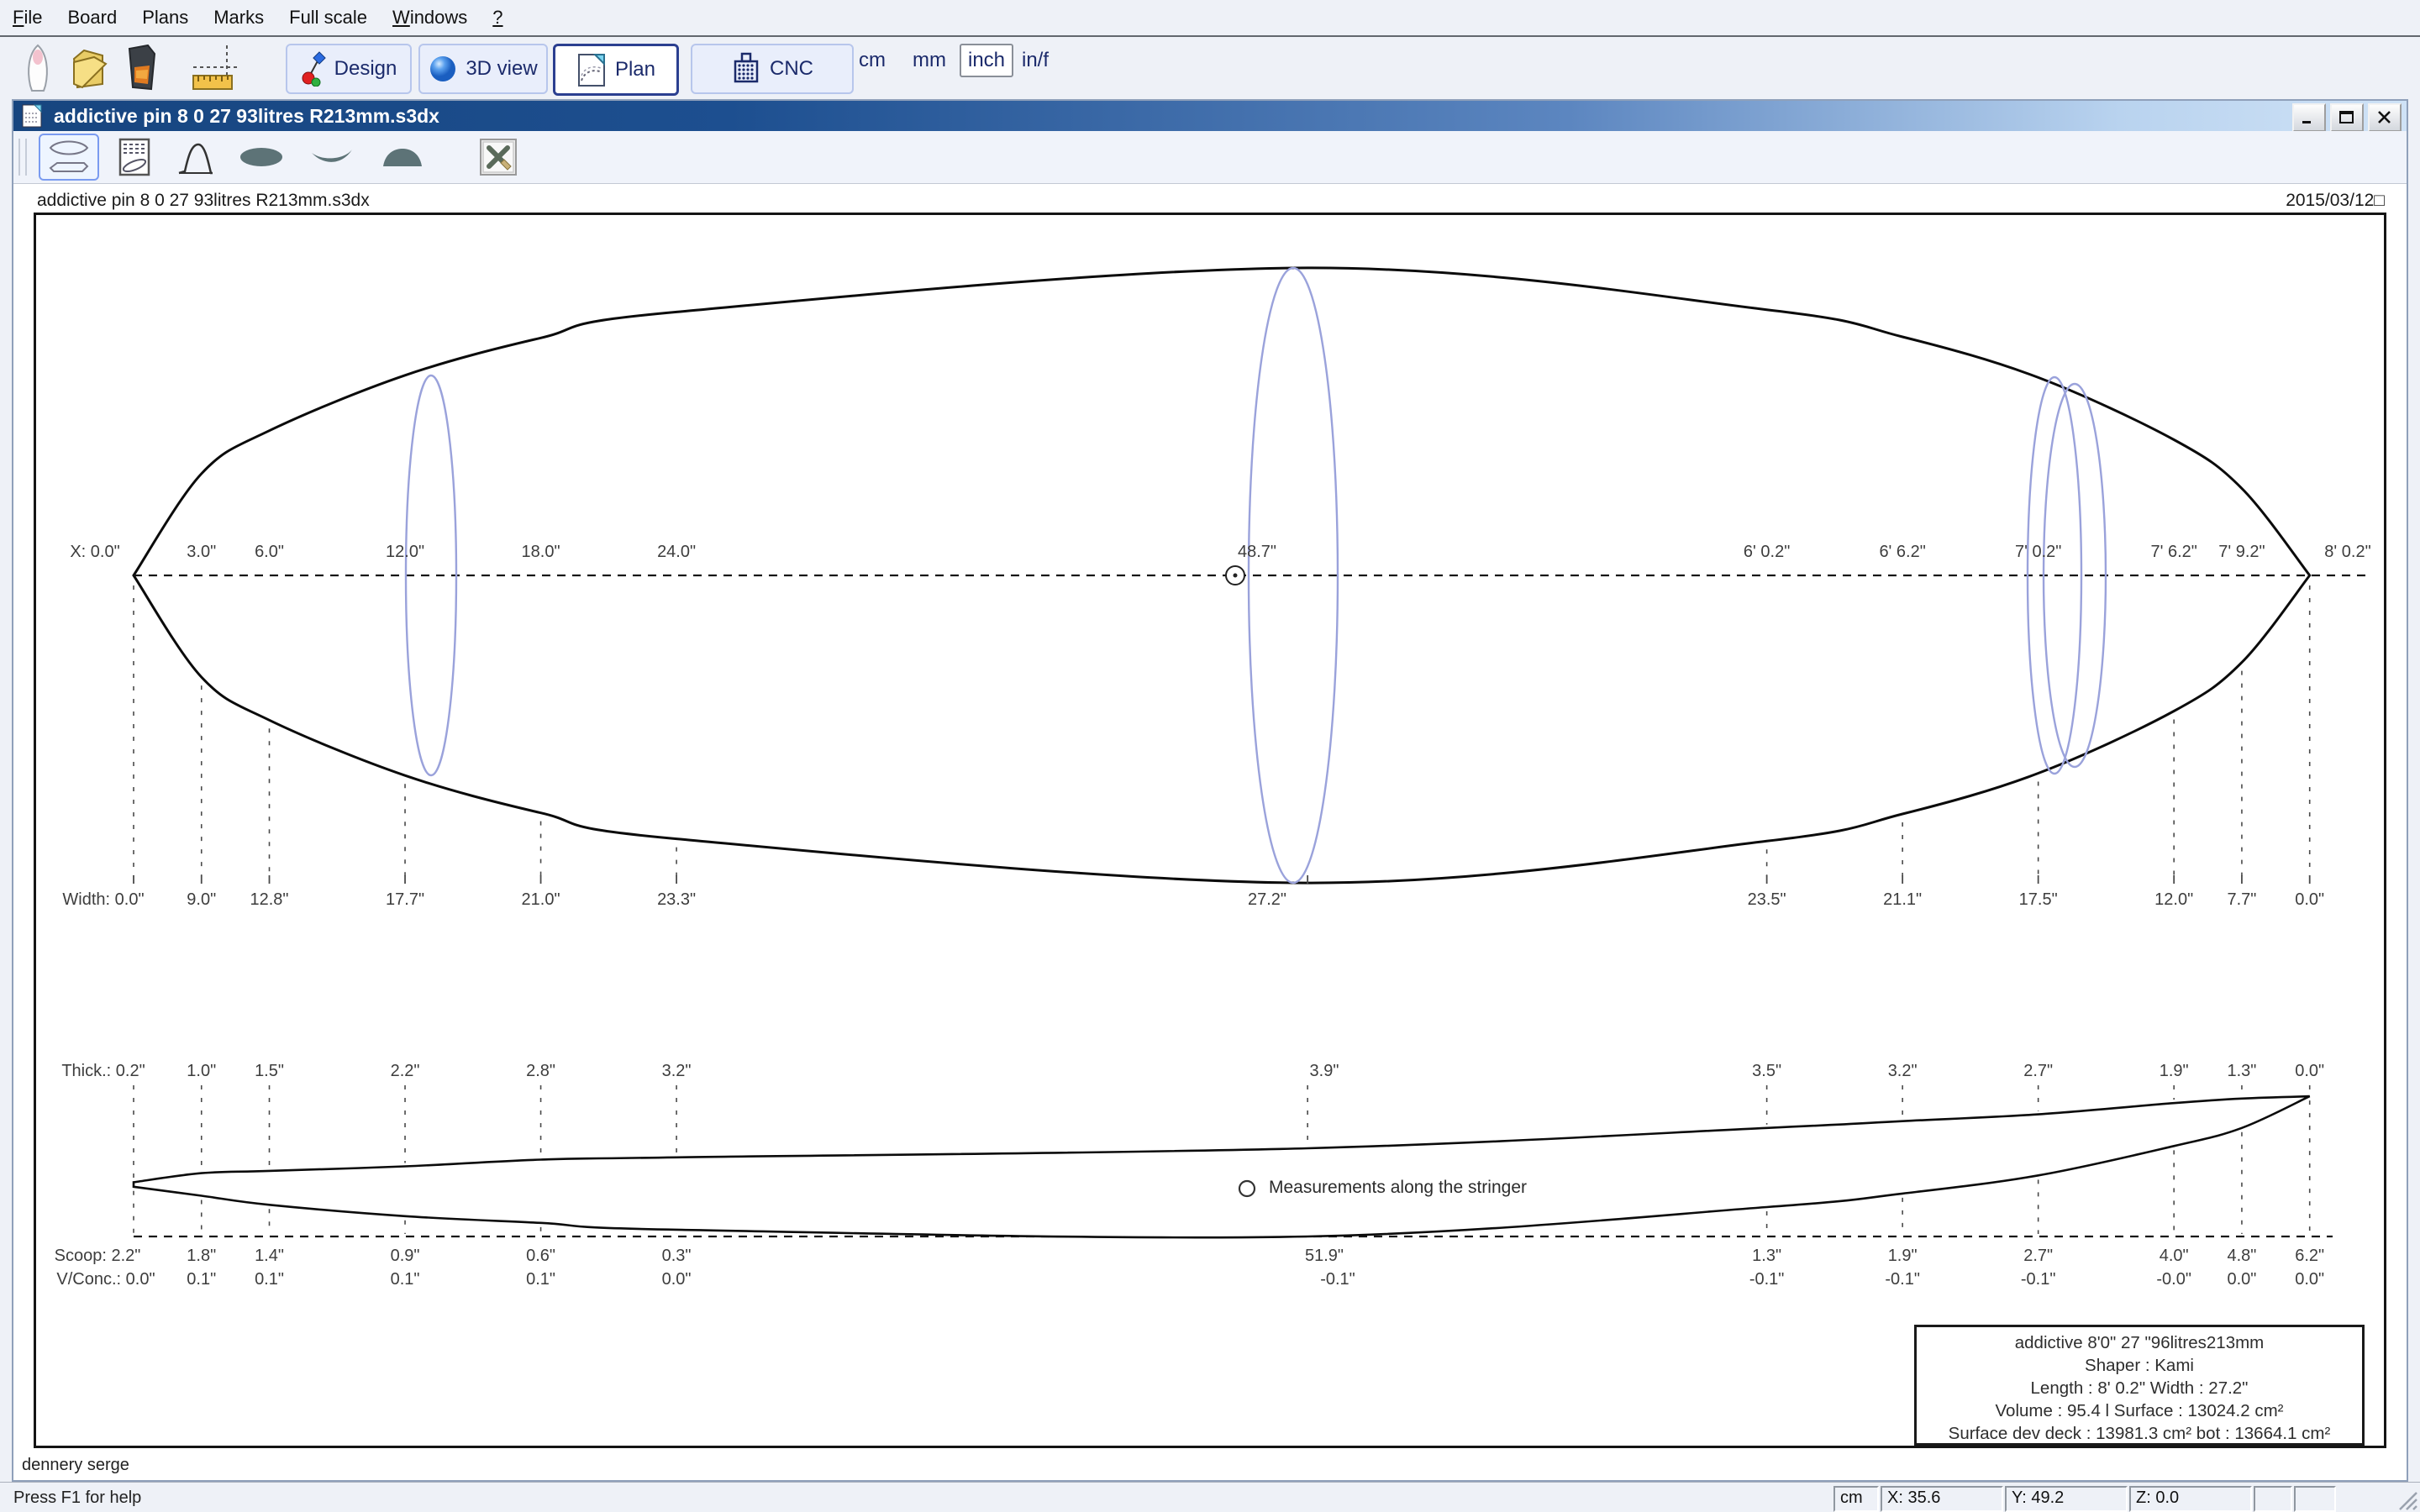  Describe the element at coordinates (89, 68) in the screenshot. I see `open-folder-icon` at that location.